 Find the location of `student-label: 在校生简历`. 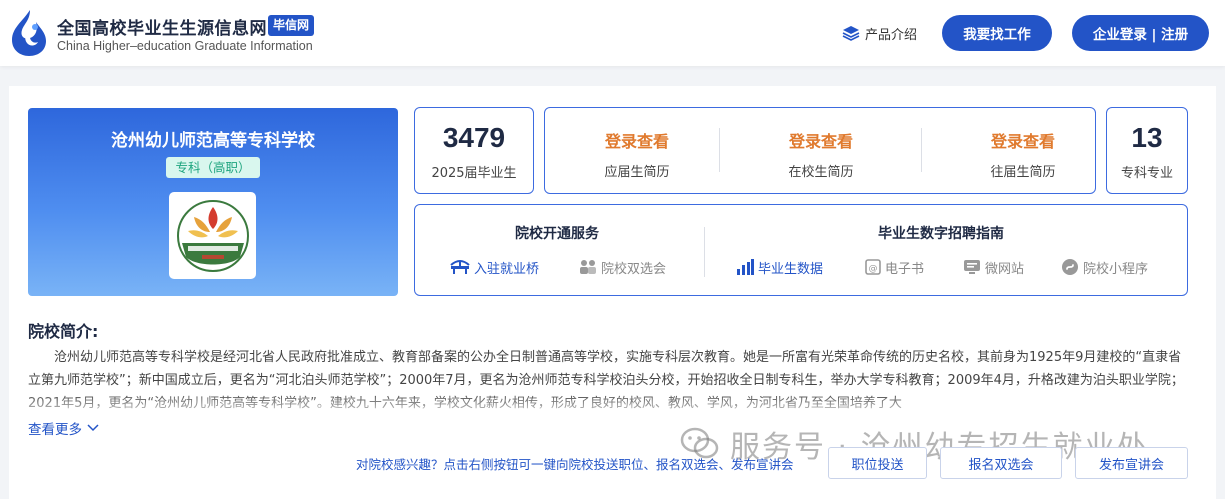

student-label: 在校生简历 is located at coordinates (821, 172).